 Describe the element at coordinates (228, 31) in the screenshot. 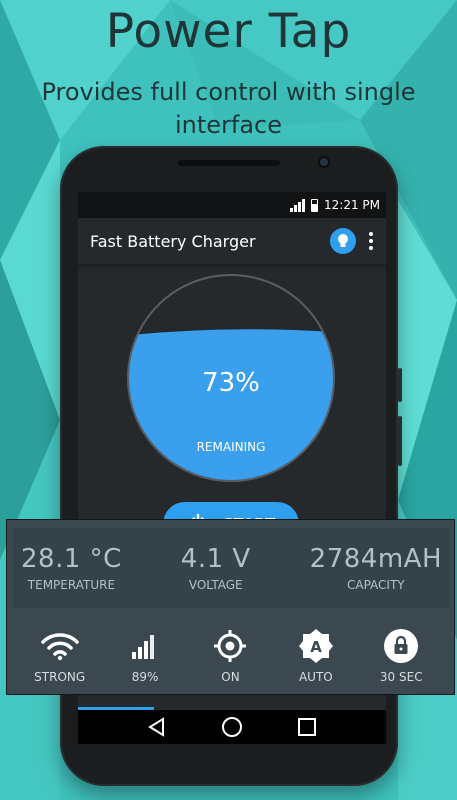

I see `promo-title: Power Tap` at that location.